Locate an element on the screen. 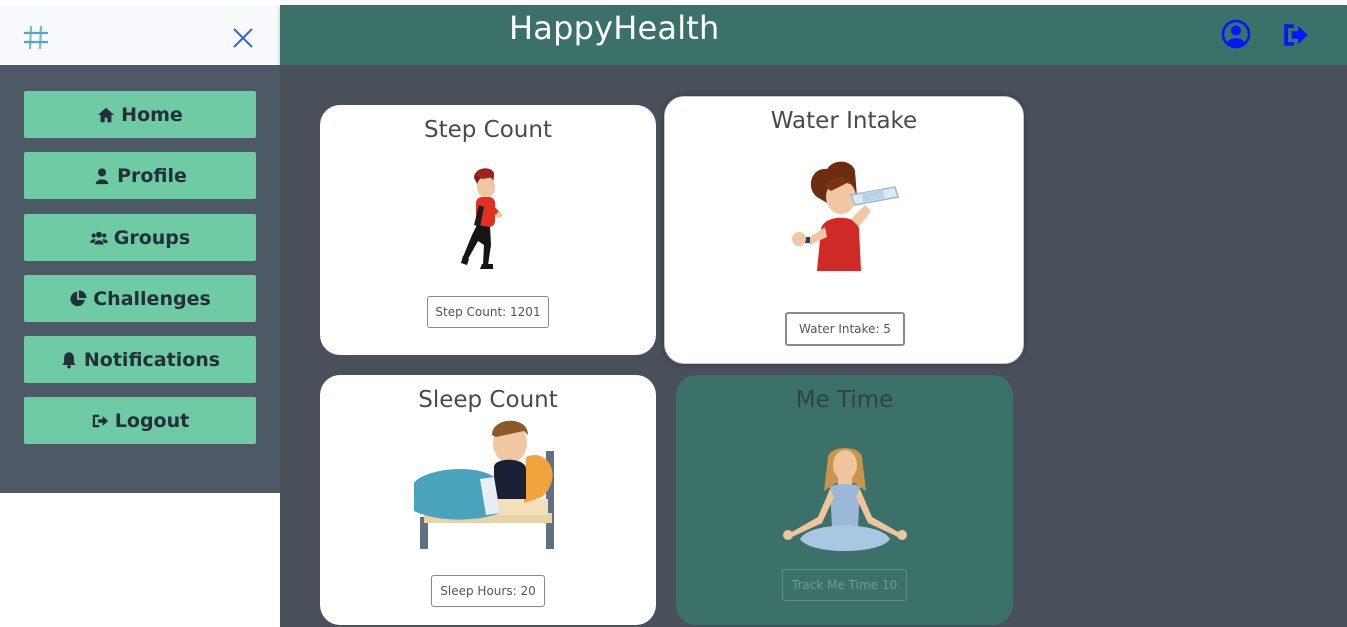 The image size is (1347, 627). meditating-woman-illustration is located at coordinates (845, 499).